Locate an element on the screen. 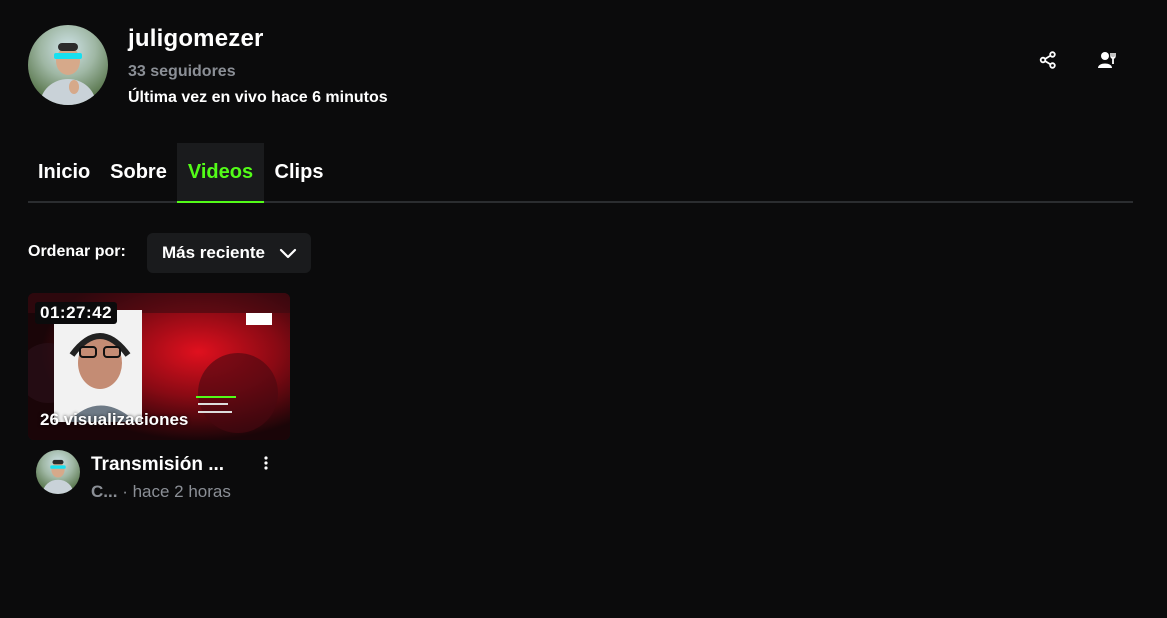 The height and width of the screenshot is (618, 1167). video-options-button is located at coordinates (266, 466).